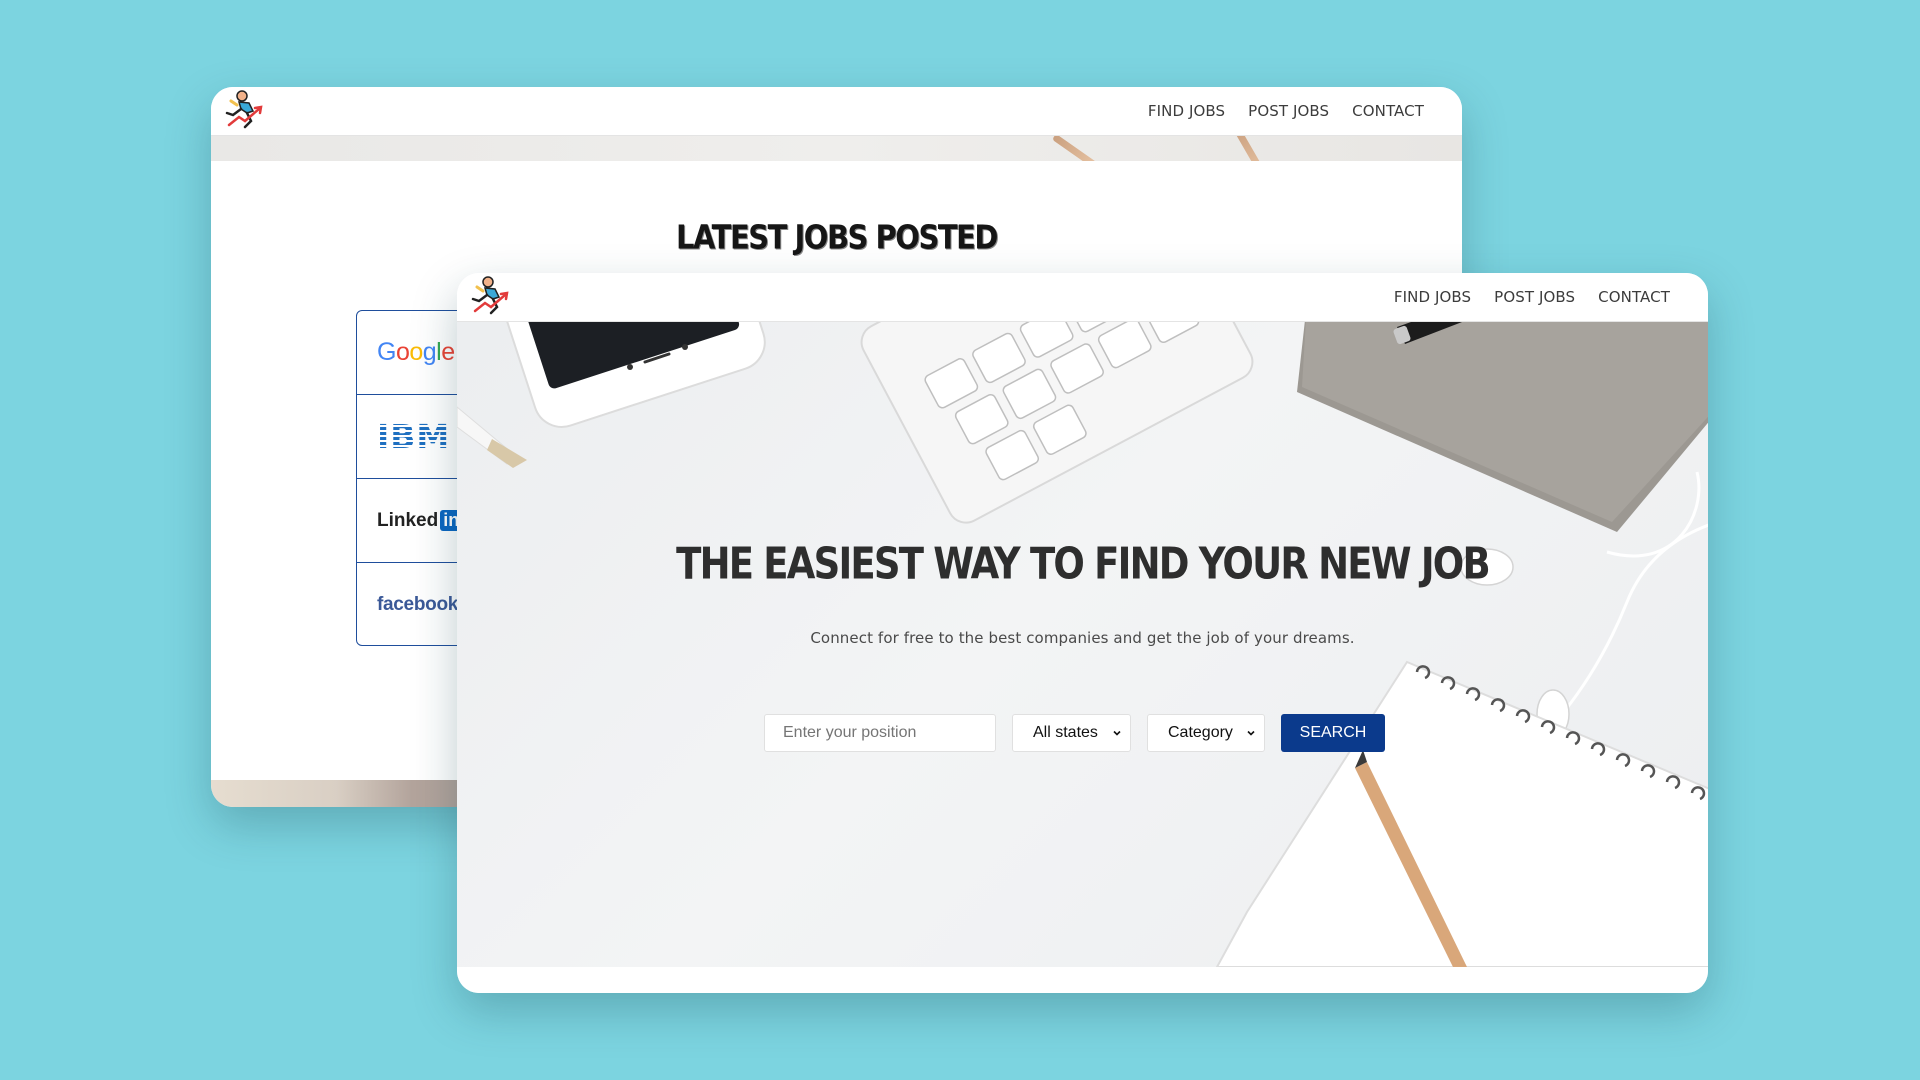 The image size is (1920, 1080). Describe the element at coordinates (1083, 563) in the screenshot. I see `hero-title: THE EASIEST WAY TO FIND YOUR NEW JOB` at that location.